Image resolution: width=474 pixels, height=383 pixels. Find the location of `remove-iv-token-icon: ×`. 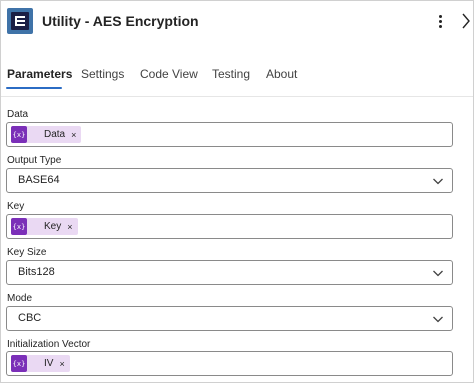

remove-iv-token-icon: × is located at coordinates (61, 364).